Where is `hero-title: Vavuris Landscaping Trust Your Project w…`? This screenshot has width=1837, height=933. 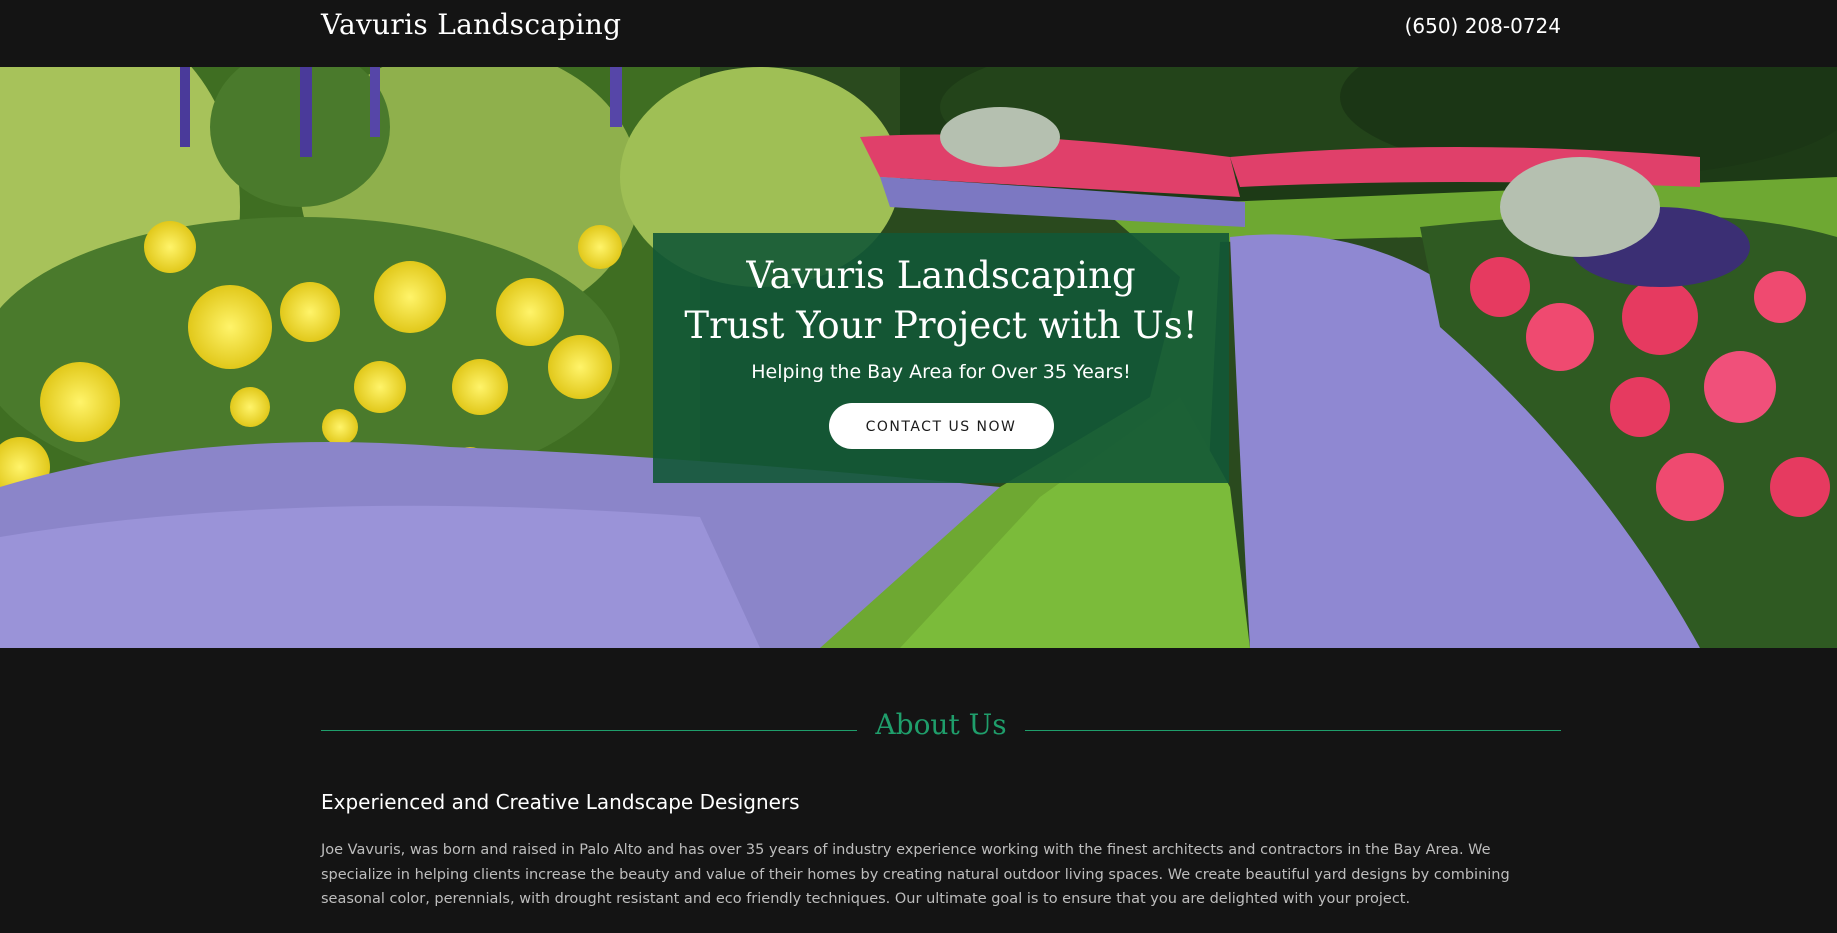 hero-title: Vavuris Landscaping Trust Your Project w… is located at coordinates (941, 292).